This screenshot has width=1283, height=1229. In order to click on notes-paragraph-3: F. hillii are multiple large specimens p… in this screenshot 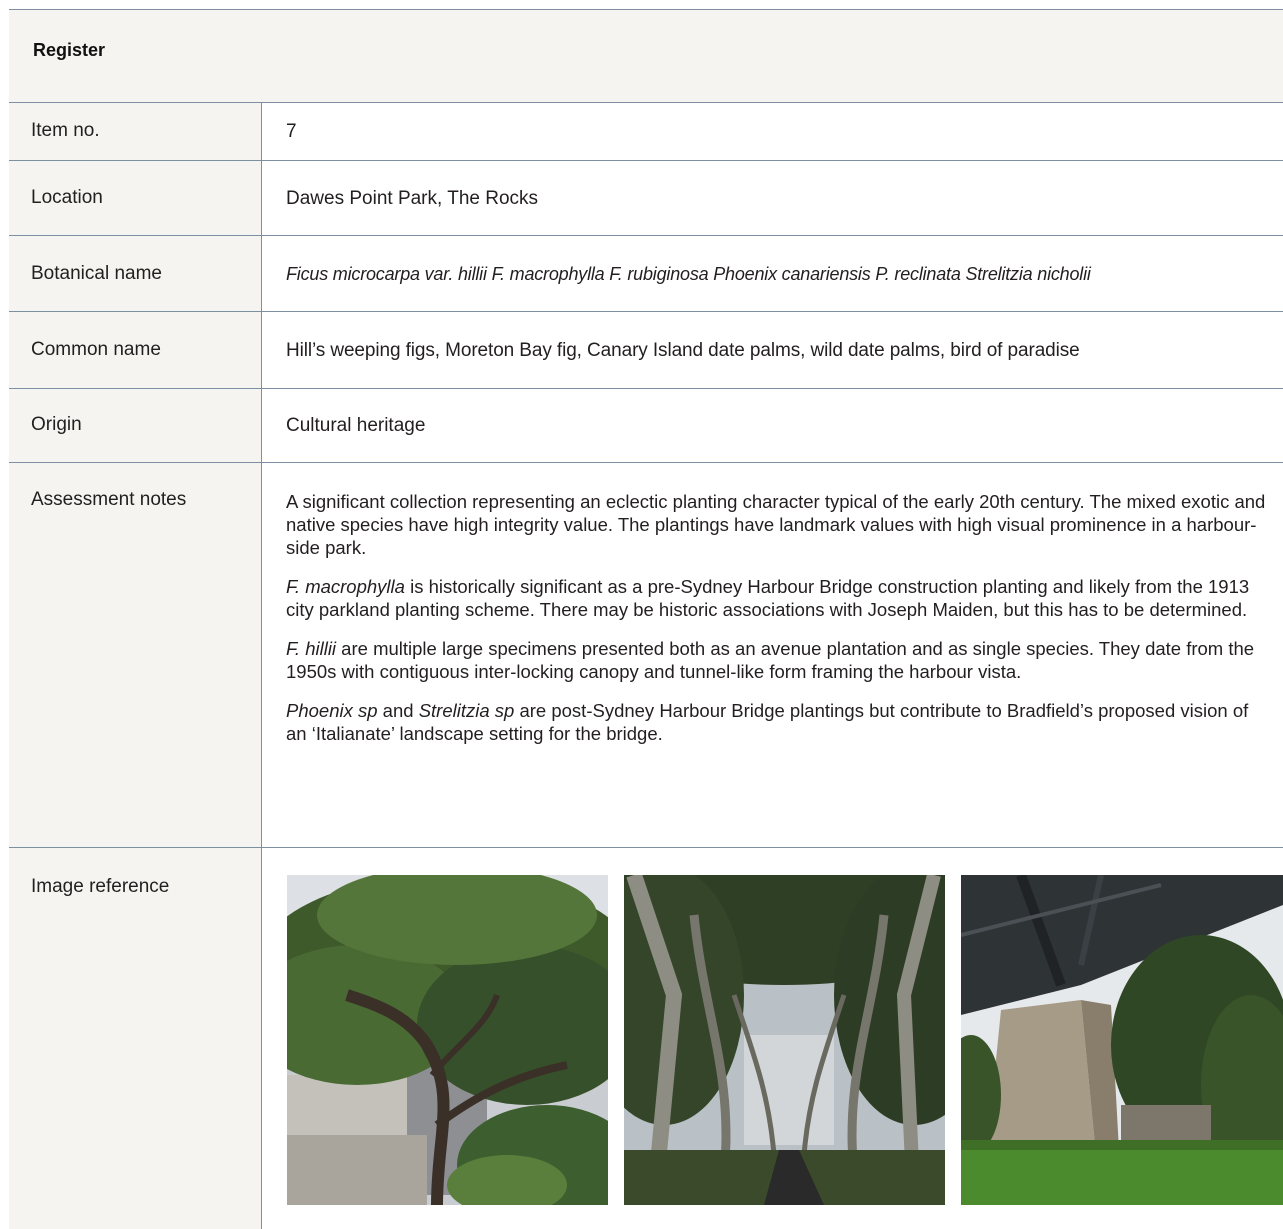, I will do `click(779, 660)`.